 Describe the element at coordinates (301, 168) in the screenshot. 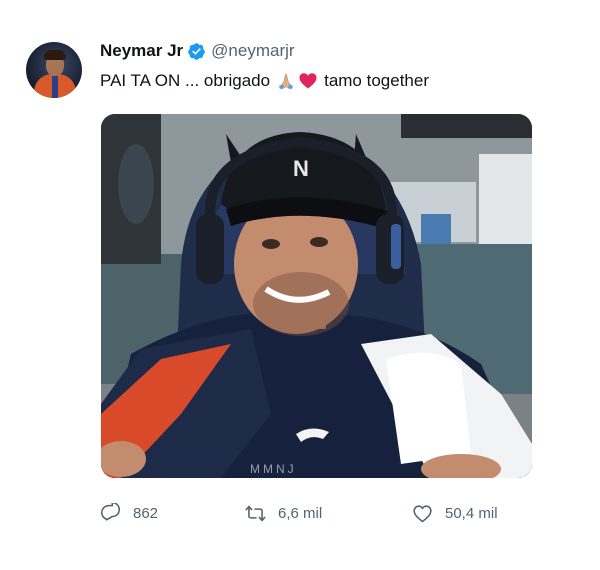

I see `svg-text: N` at that location.